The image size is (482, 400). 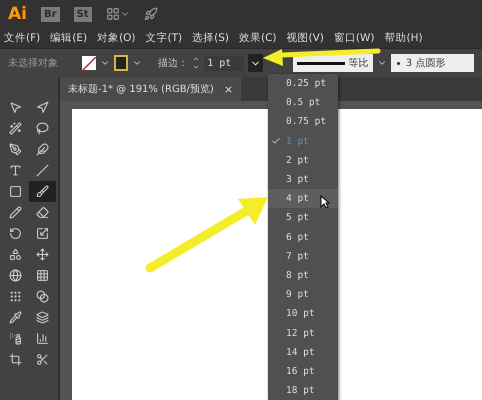 What do you see at coordinates (303, 294) in the screenshot?
I see `weight-option: 9 pt` at bounding box center [303, 294].